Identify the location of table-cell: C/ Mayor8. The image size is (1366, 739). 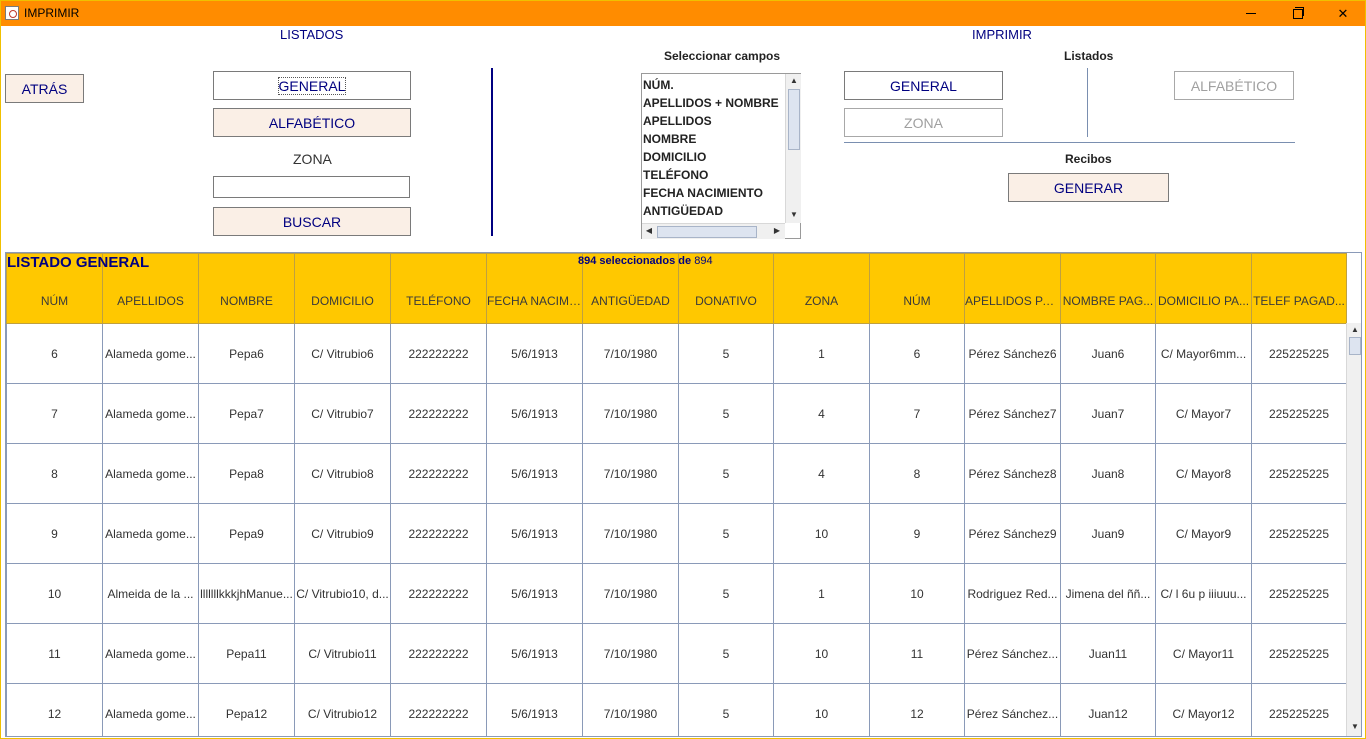
(1203, 473).